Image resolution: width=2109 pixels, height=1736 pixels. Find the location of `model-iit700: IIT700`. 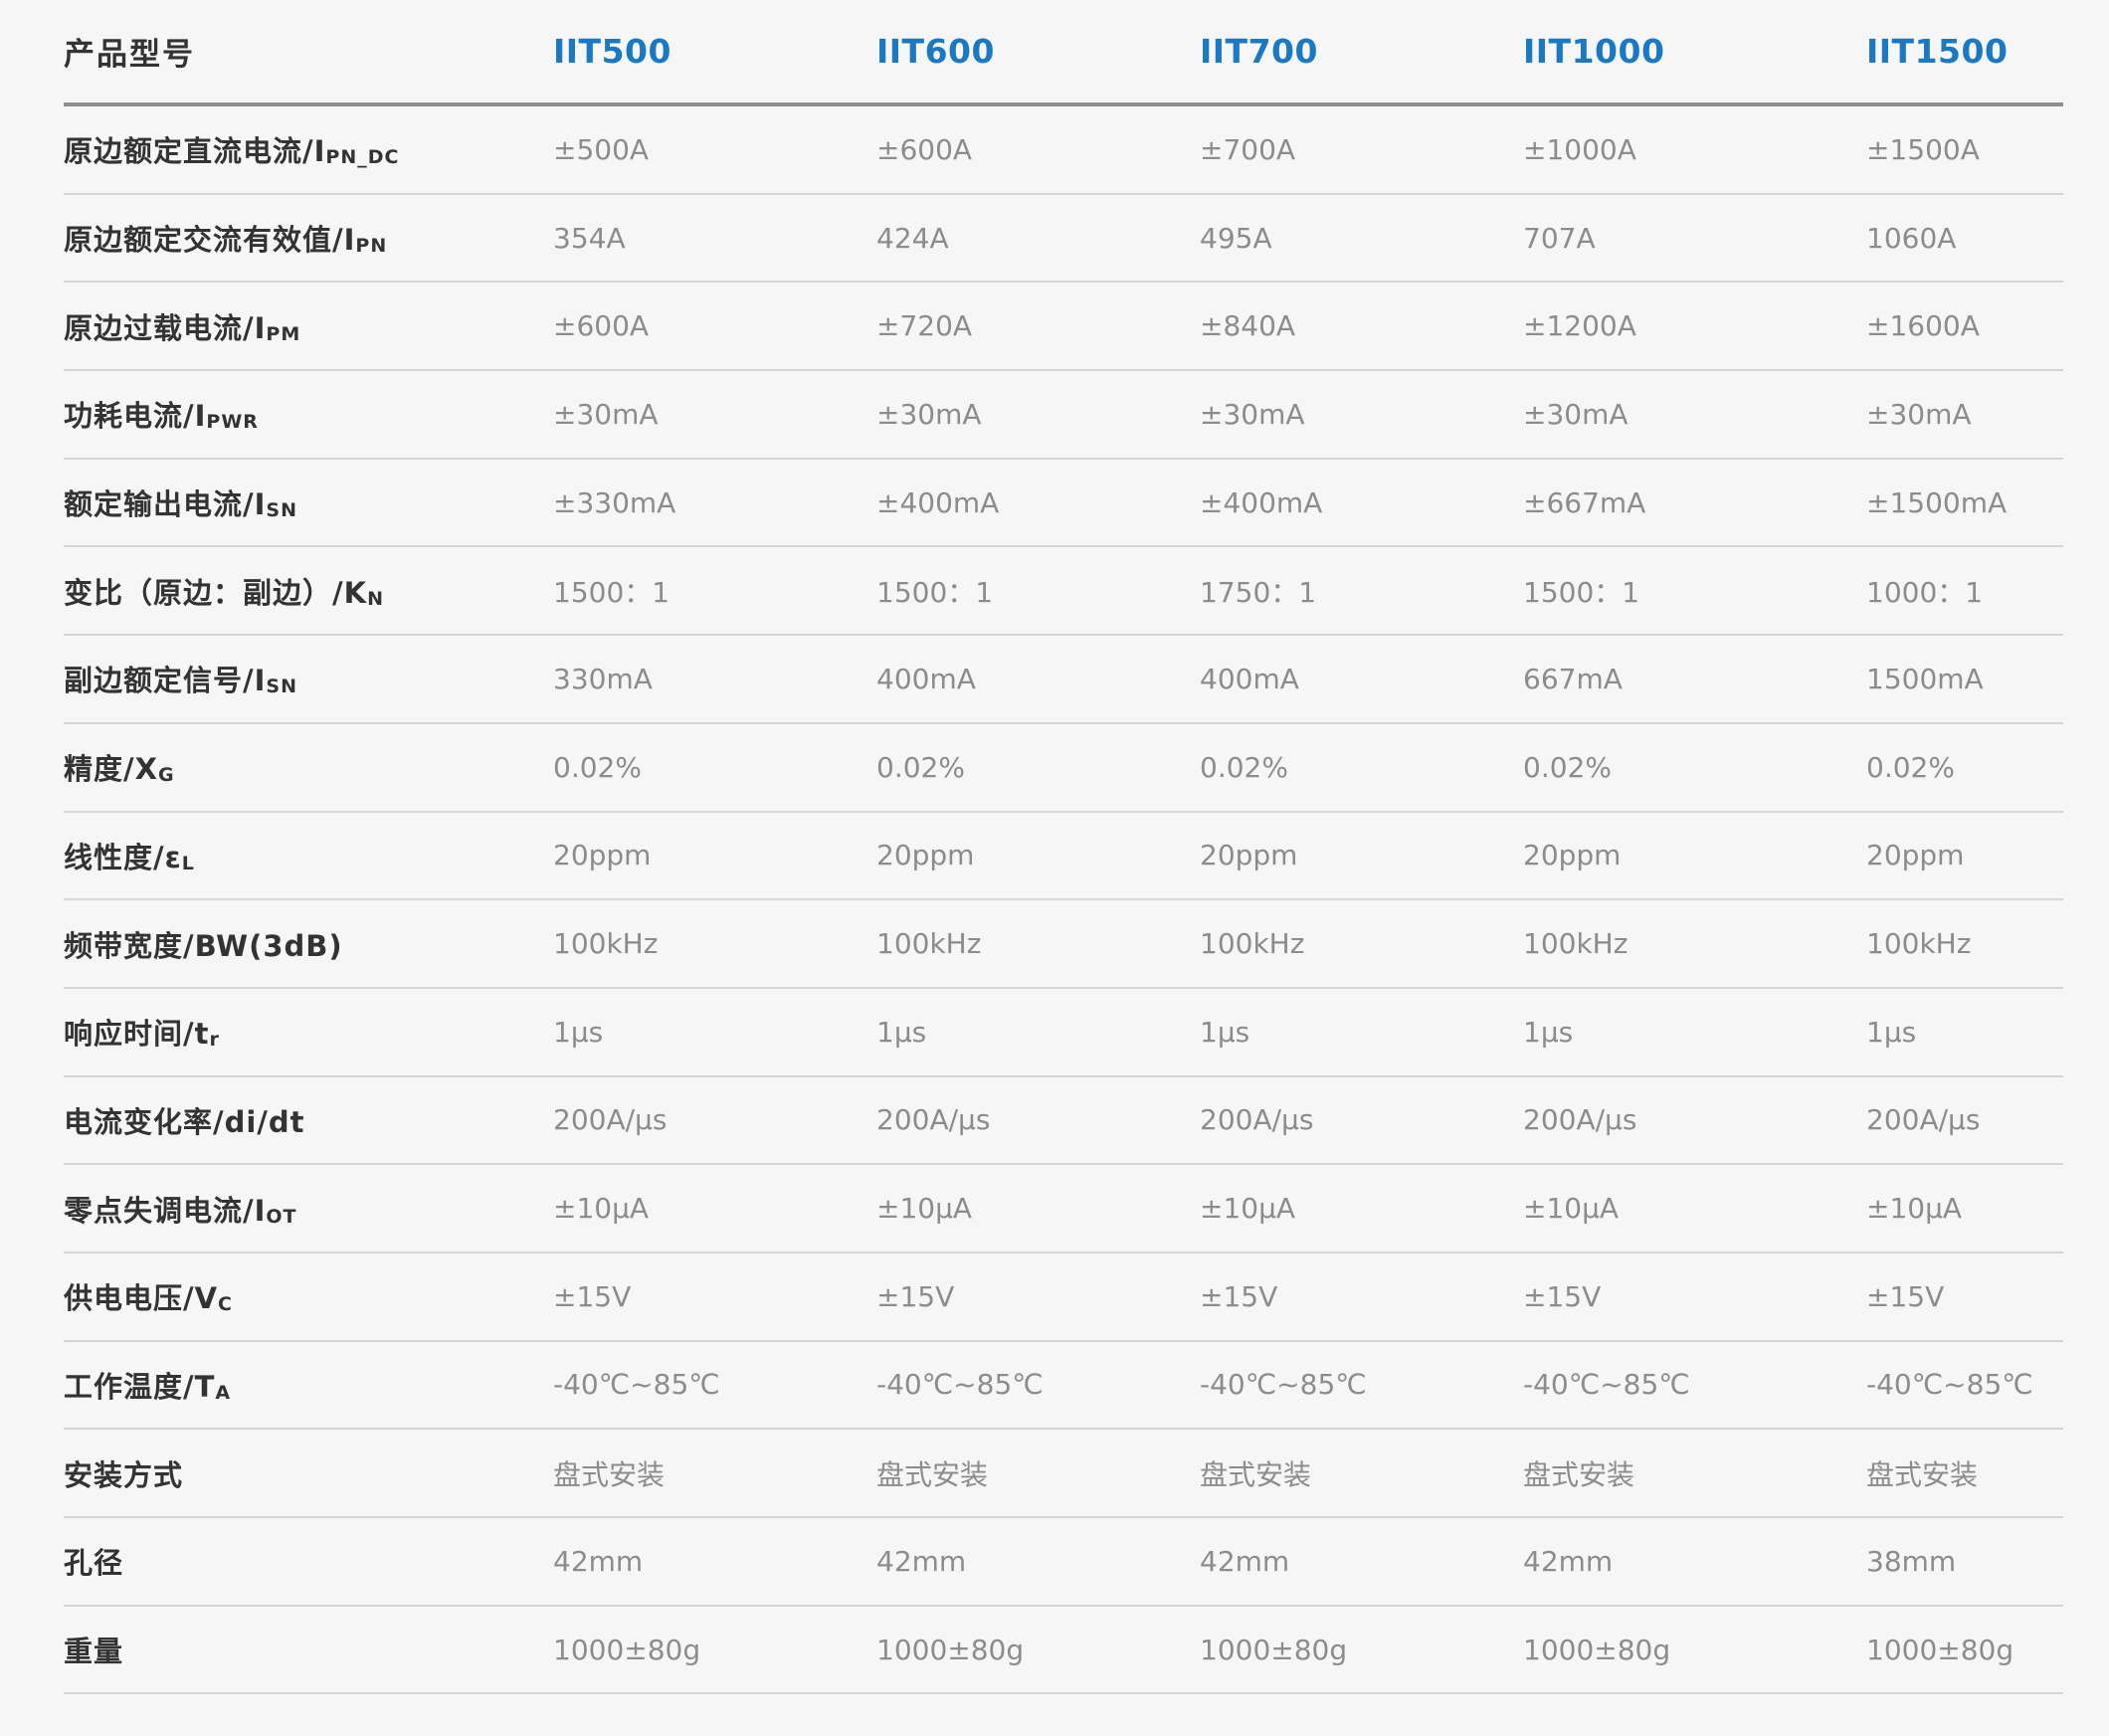

model-iit700: IIT700 is located at coordinates (1259, 52).